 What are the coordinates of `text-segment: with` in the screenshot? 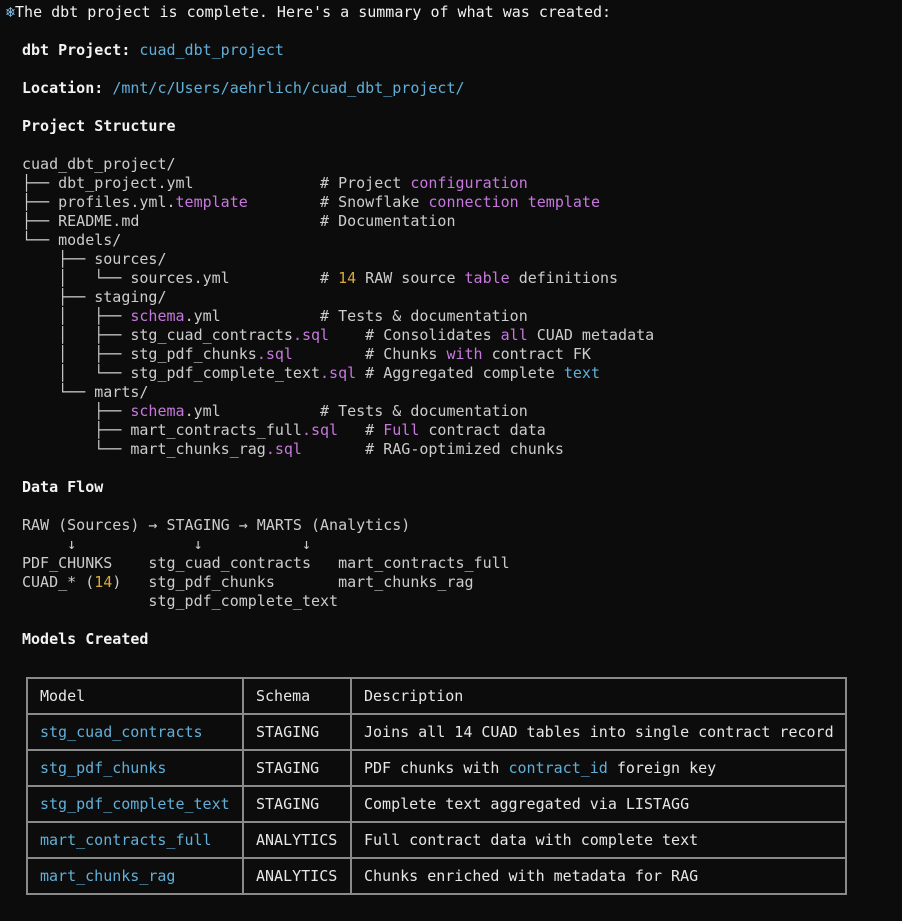 It's located at (464, 354).